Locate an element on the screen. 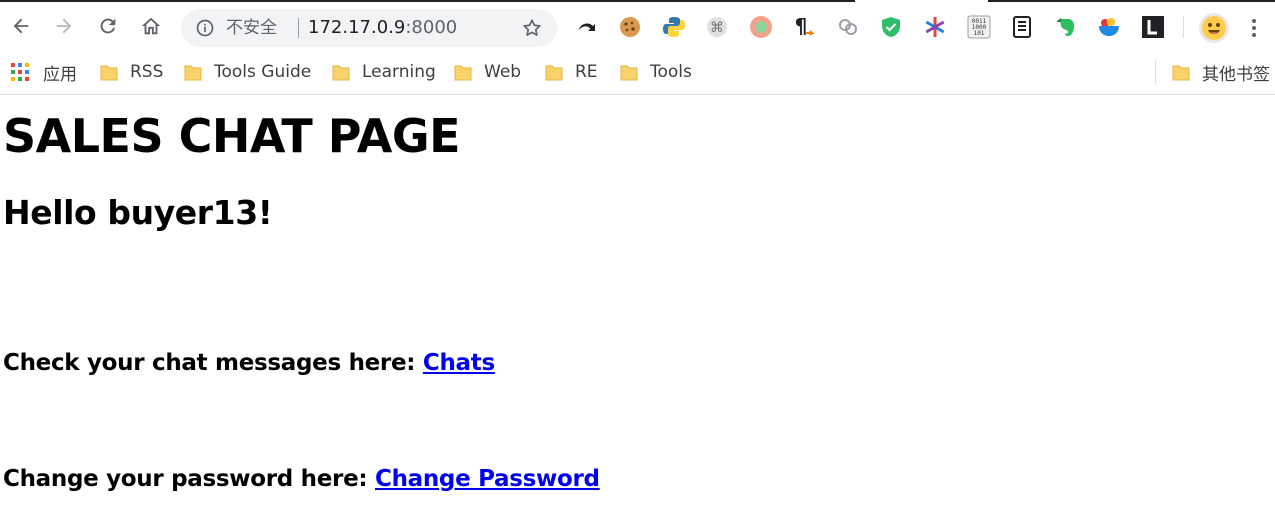 Image resolution: width=1275 pixels, height=524 pixels. shield-check-extension-icon is located at coordinates (891, 27).